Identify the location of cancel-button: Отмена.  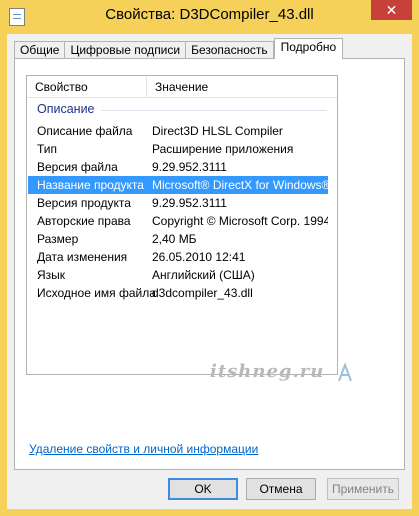
(281, 489).